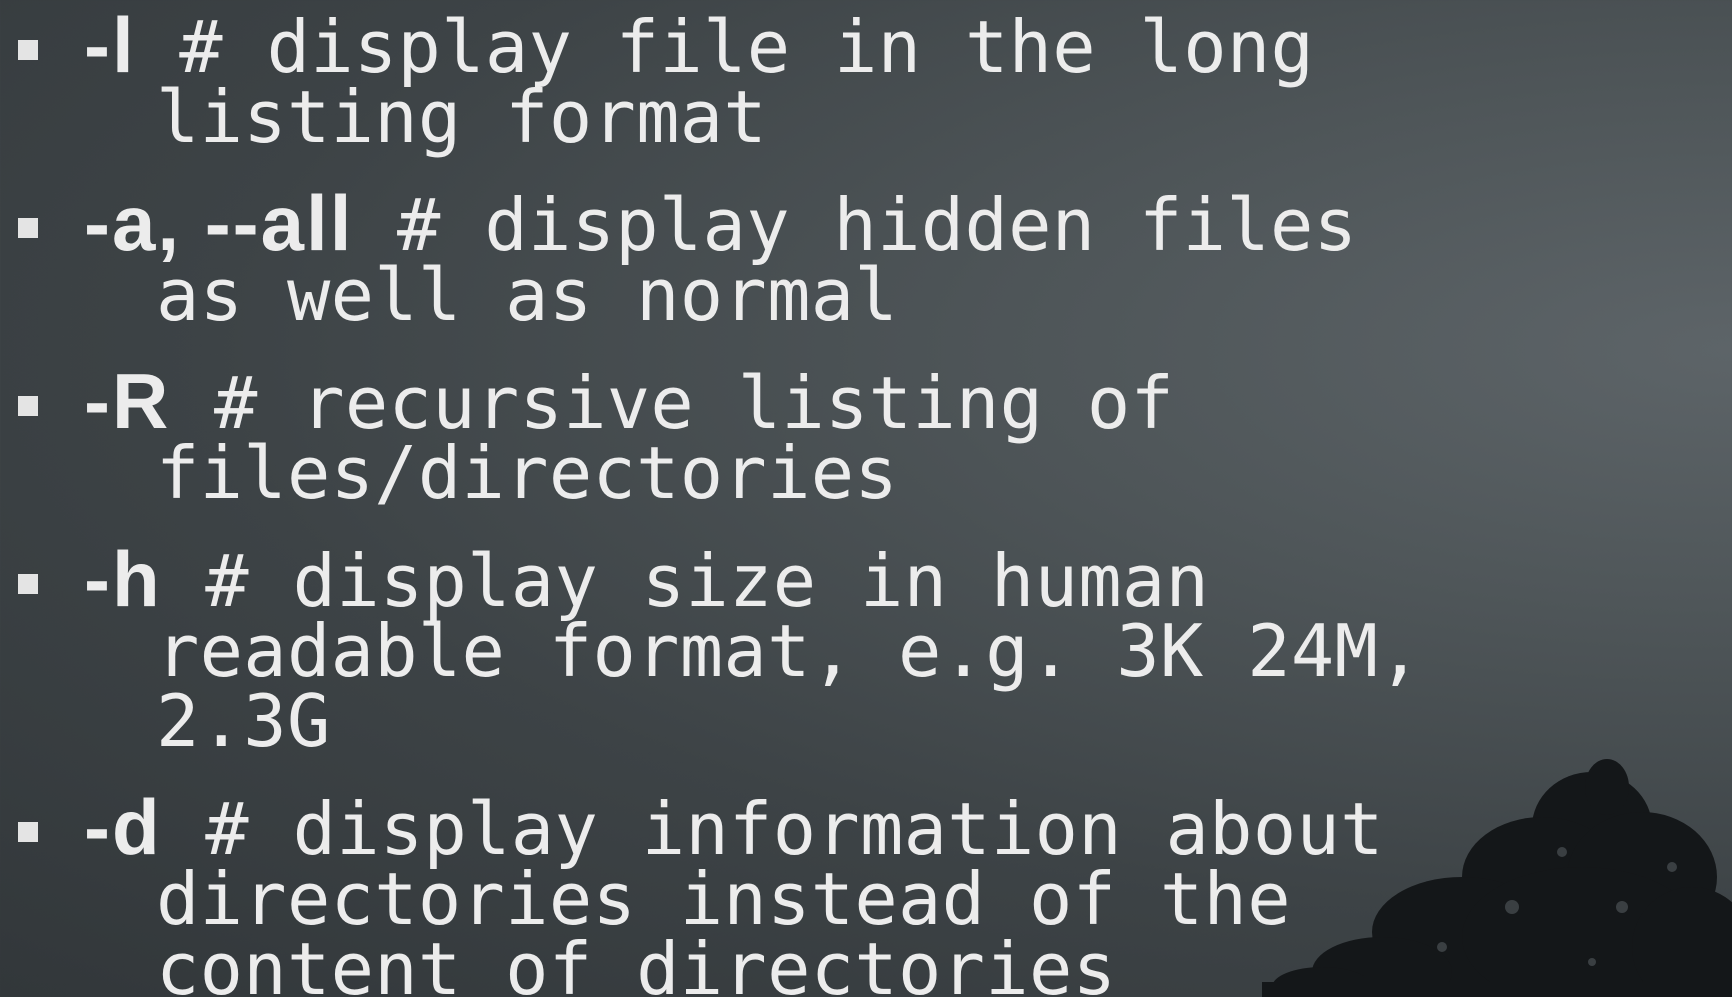 This screenshot has width=1732, height=997. I want to click on option-flag: -h, so click(123, 579).